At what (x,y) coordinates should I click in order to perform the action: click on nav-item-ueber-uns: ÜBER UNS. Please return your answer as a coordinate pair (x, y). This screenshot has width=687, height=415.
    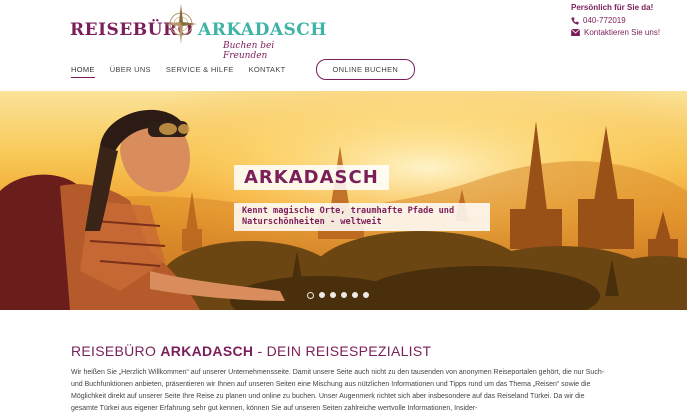
    Looking at the image, I should click on (130, 71).